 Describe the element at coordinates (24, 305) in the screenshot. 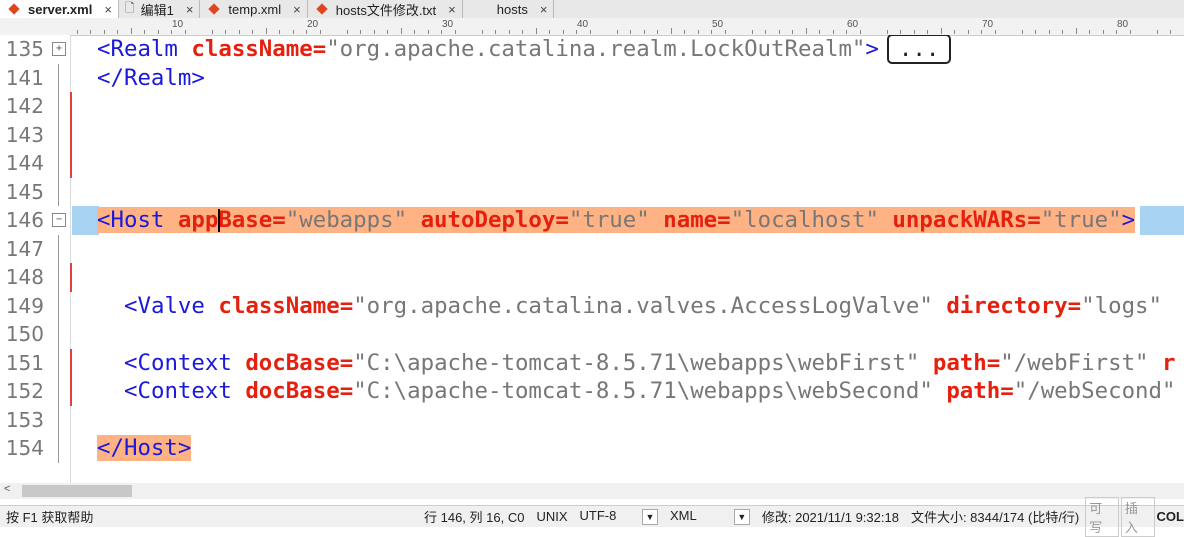

I see `line-number: 149` at that location.